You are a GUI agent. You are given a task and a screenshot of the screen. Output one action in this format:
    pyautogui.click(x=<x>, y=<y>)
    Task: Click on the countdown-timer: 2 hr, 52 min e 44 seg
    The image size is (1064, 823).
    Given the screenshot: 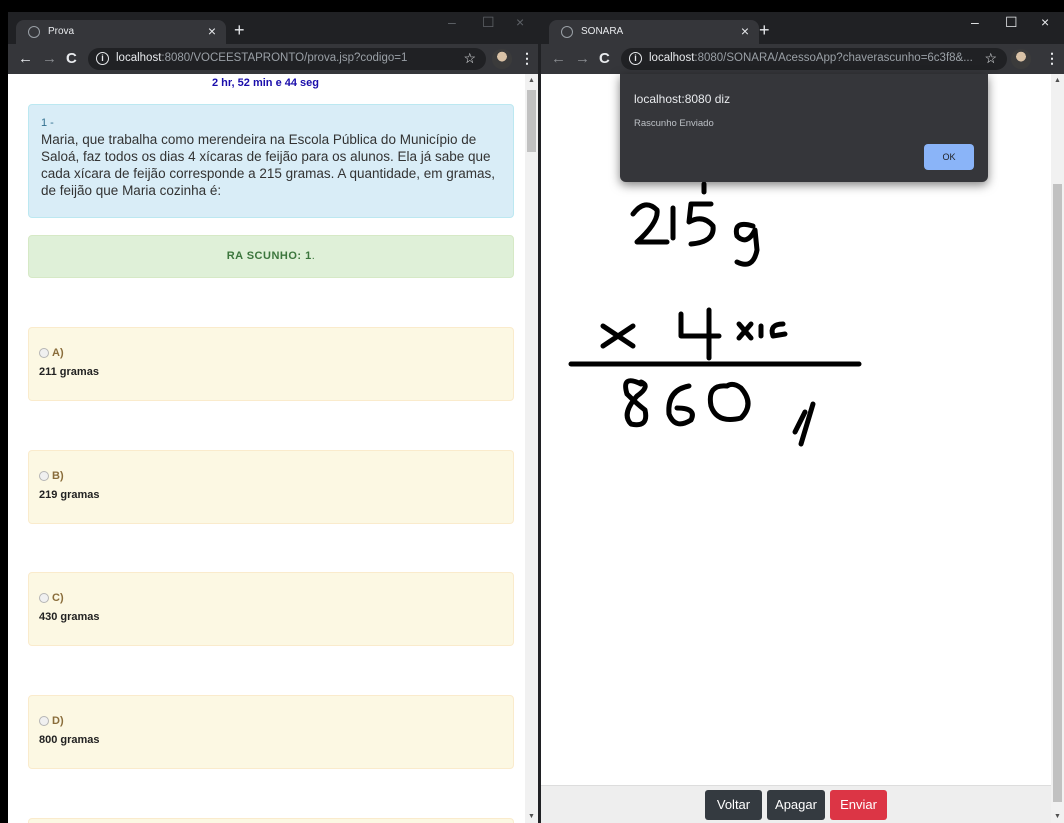 What is the action you would take?
    pyautogui.click(x=265, y=83)
    